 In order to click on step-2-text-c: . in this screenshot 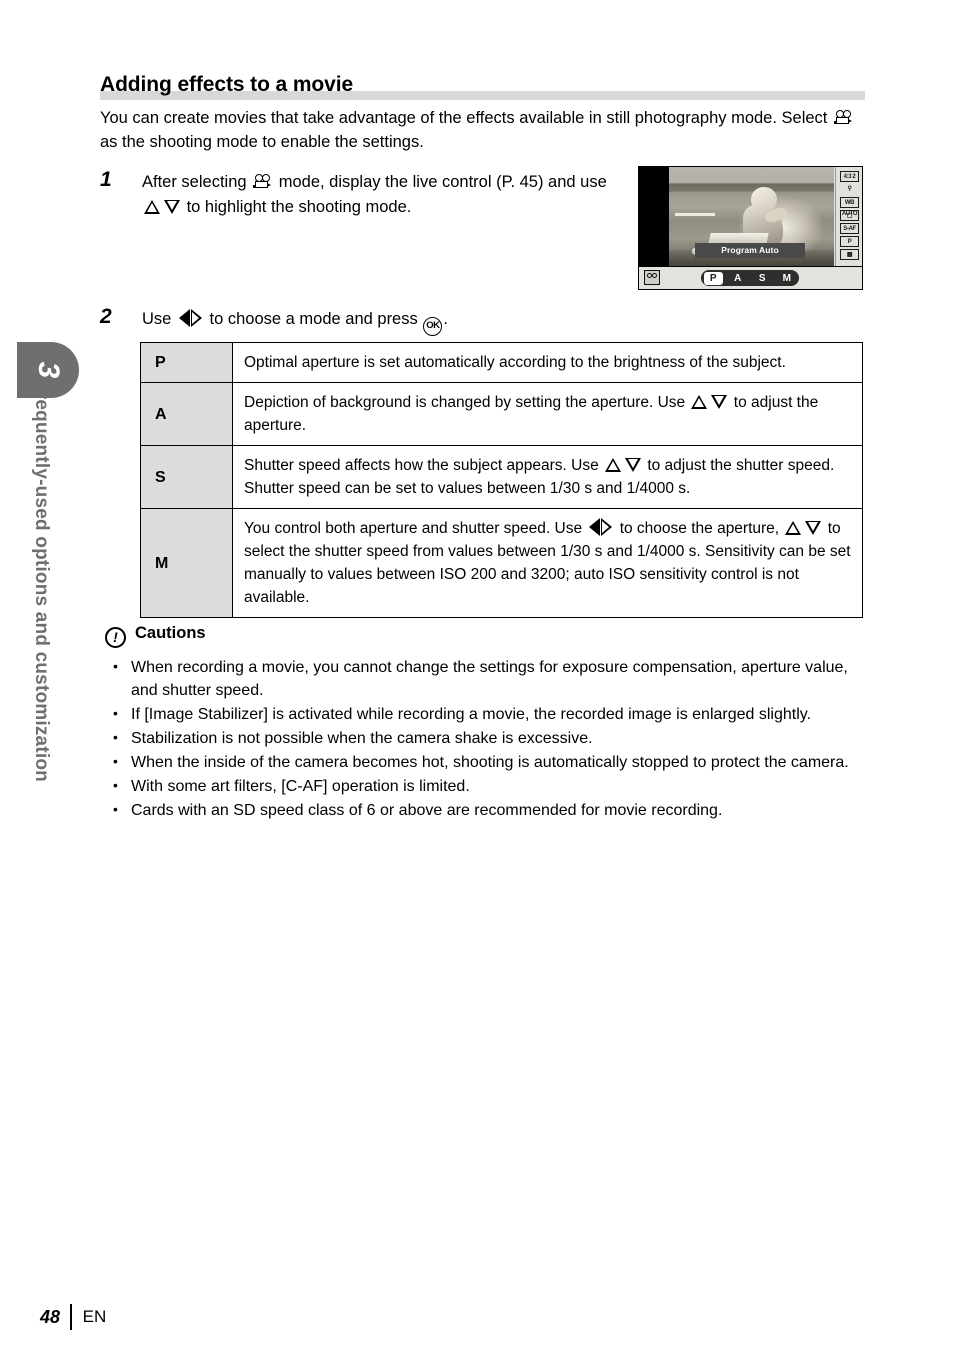, I will do `click(445, 319)`.